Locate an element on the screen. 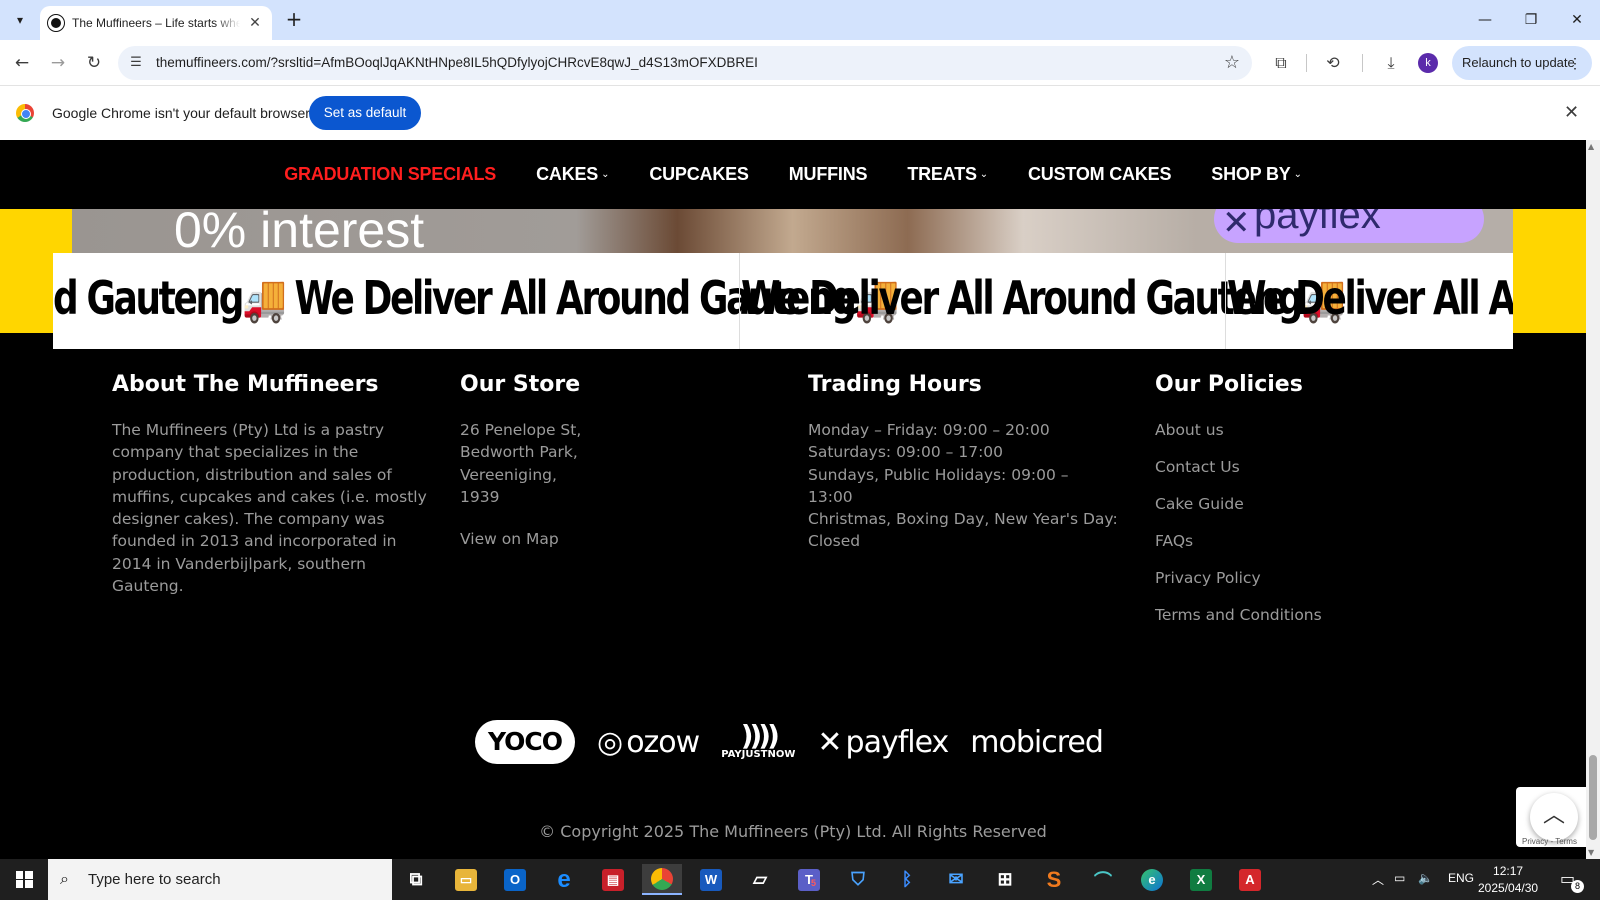 The image size is (1600, 900). nav-cupcakes: CUPCAKES is located at coordinates (699, 174).